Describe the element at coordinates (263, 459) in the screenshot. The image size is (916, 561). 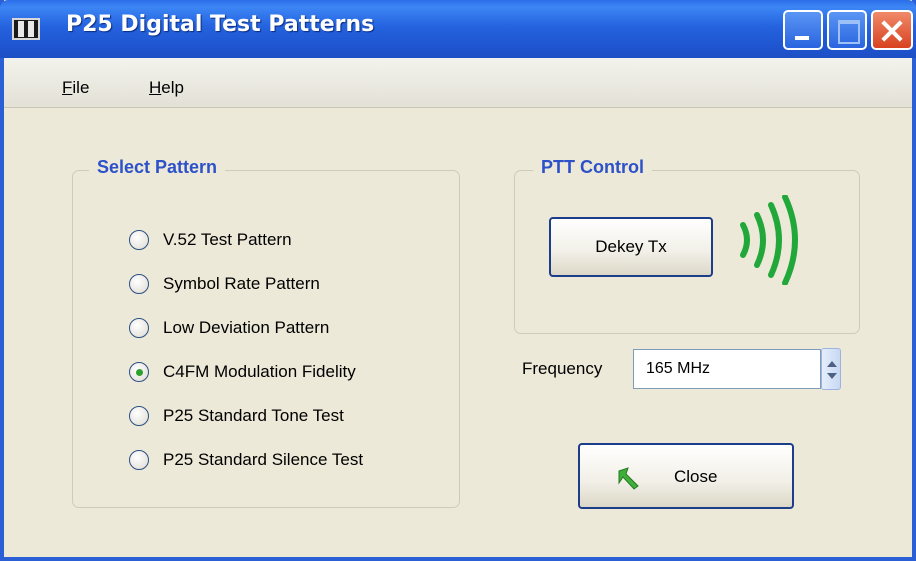
I see `pattern-option-label: P25 Standard Silence Test` at that location.